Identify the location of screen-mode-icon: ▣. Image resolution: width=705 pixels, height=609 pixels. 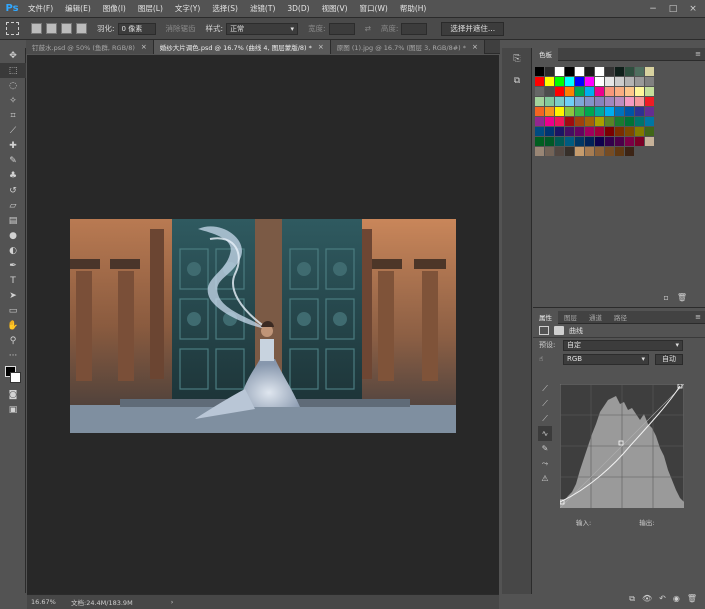
(13, 409).